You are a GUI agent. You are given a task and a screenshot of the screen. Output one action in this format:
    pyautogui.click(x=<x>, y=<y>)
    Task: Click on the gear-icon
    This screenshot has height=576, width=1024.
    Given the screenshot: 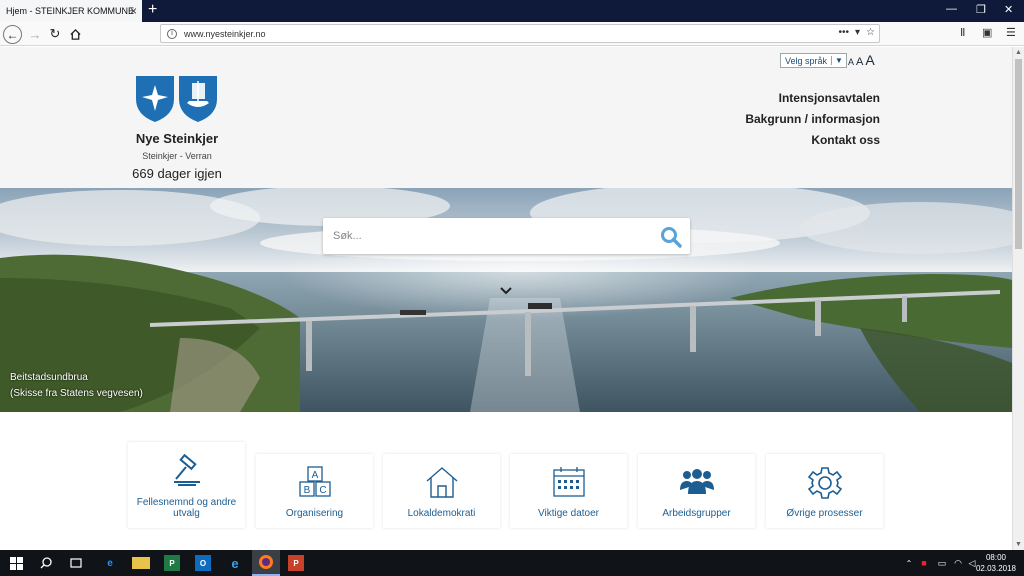 What is the action you would take?
    pyautogui.click(x=824, y=483)
    